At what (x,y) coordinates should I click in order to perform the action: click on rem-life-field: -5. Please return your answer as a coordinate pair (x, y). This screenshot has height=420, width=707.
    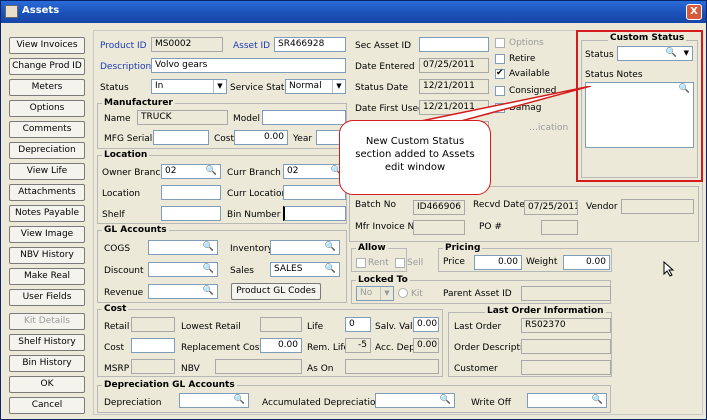
    Looking at the image, I should click on (358, 345).